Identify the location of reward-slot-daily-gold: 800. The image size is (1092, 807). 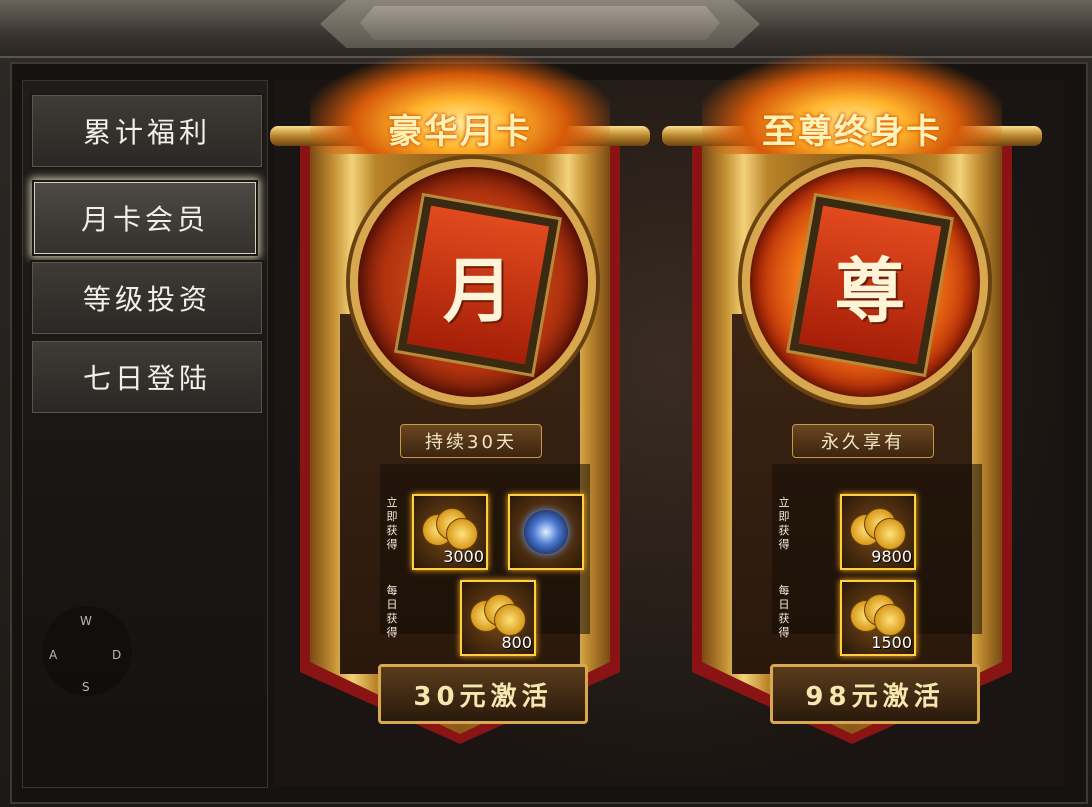
(498, 618).